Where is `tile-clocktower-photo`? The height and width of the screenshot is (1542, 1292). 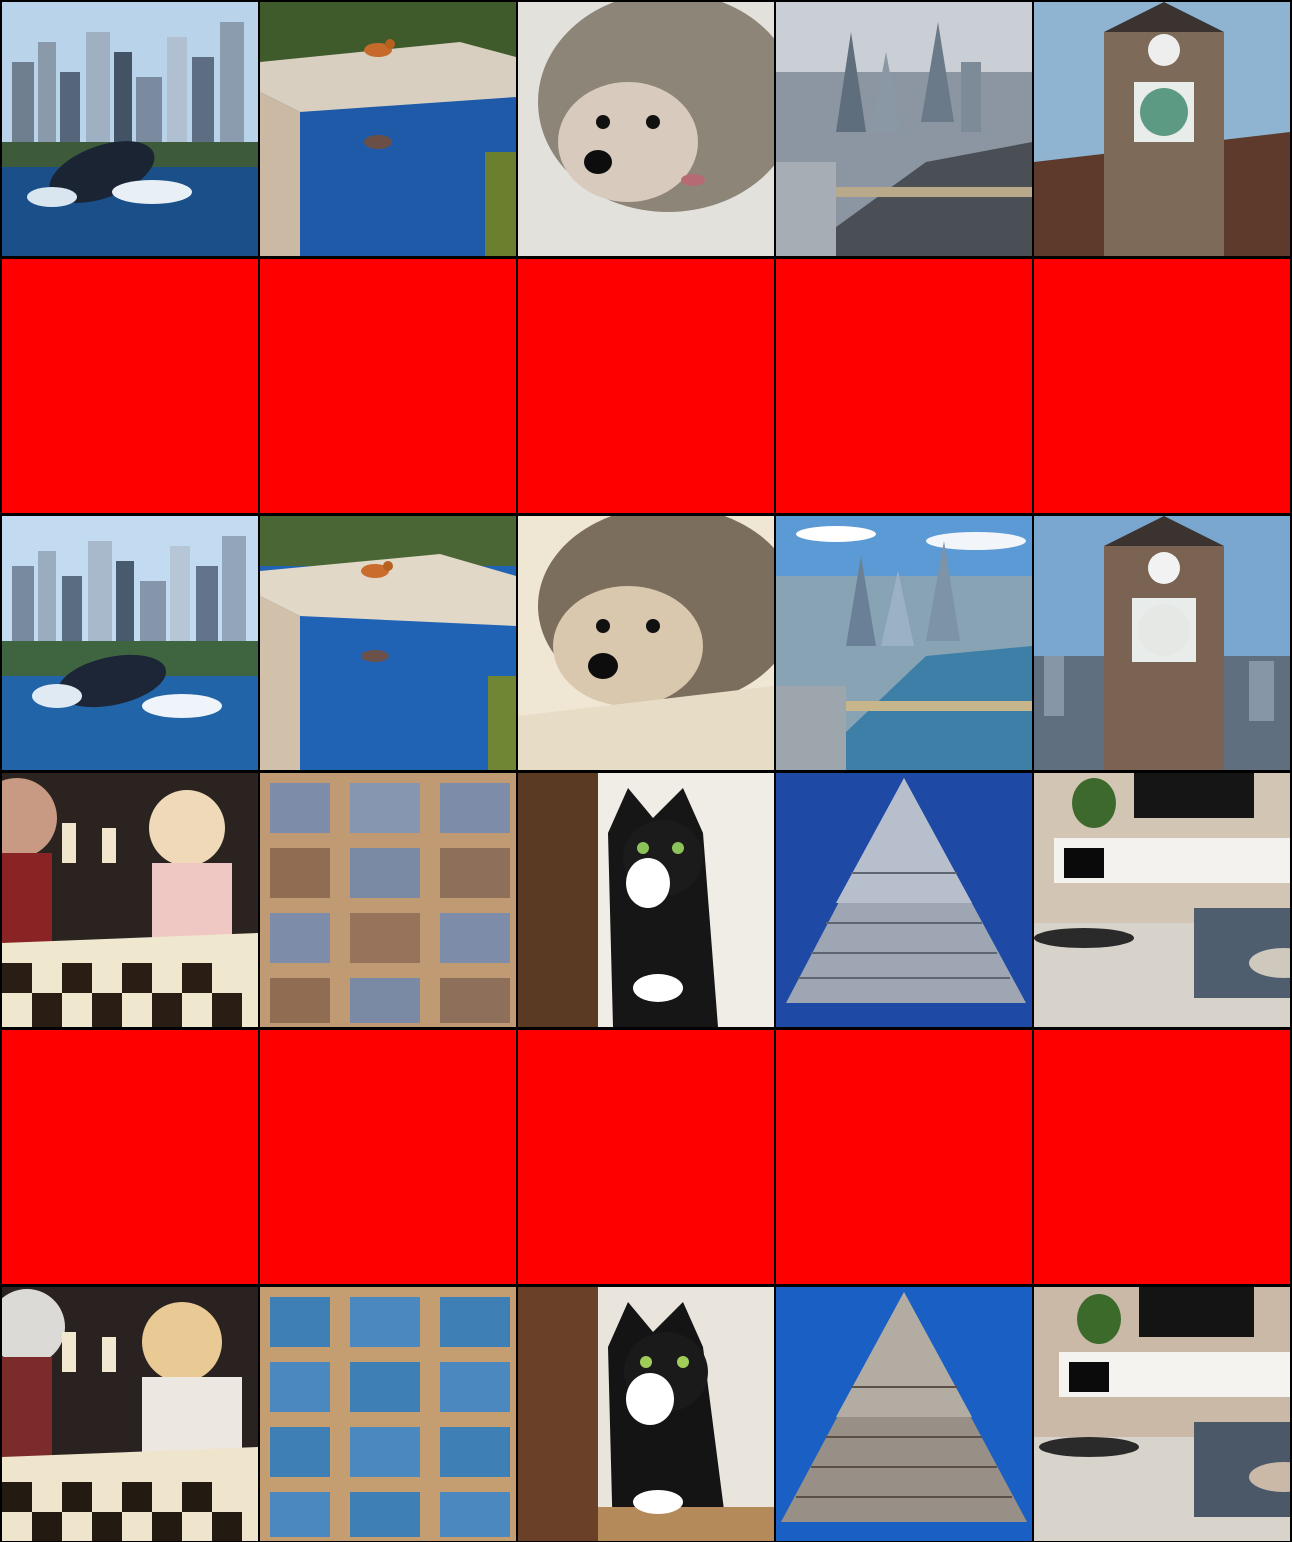 tile-clocktower-photo is located at coordinates (1162, 129).